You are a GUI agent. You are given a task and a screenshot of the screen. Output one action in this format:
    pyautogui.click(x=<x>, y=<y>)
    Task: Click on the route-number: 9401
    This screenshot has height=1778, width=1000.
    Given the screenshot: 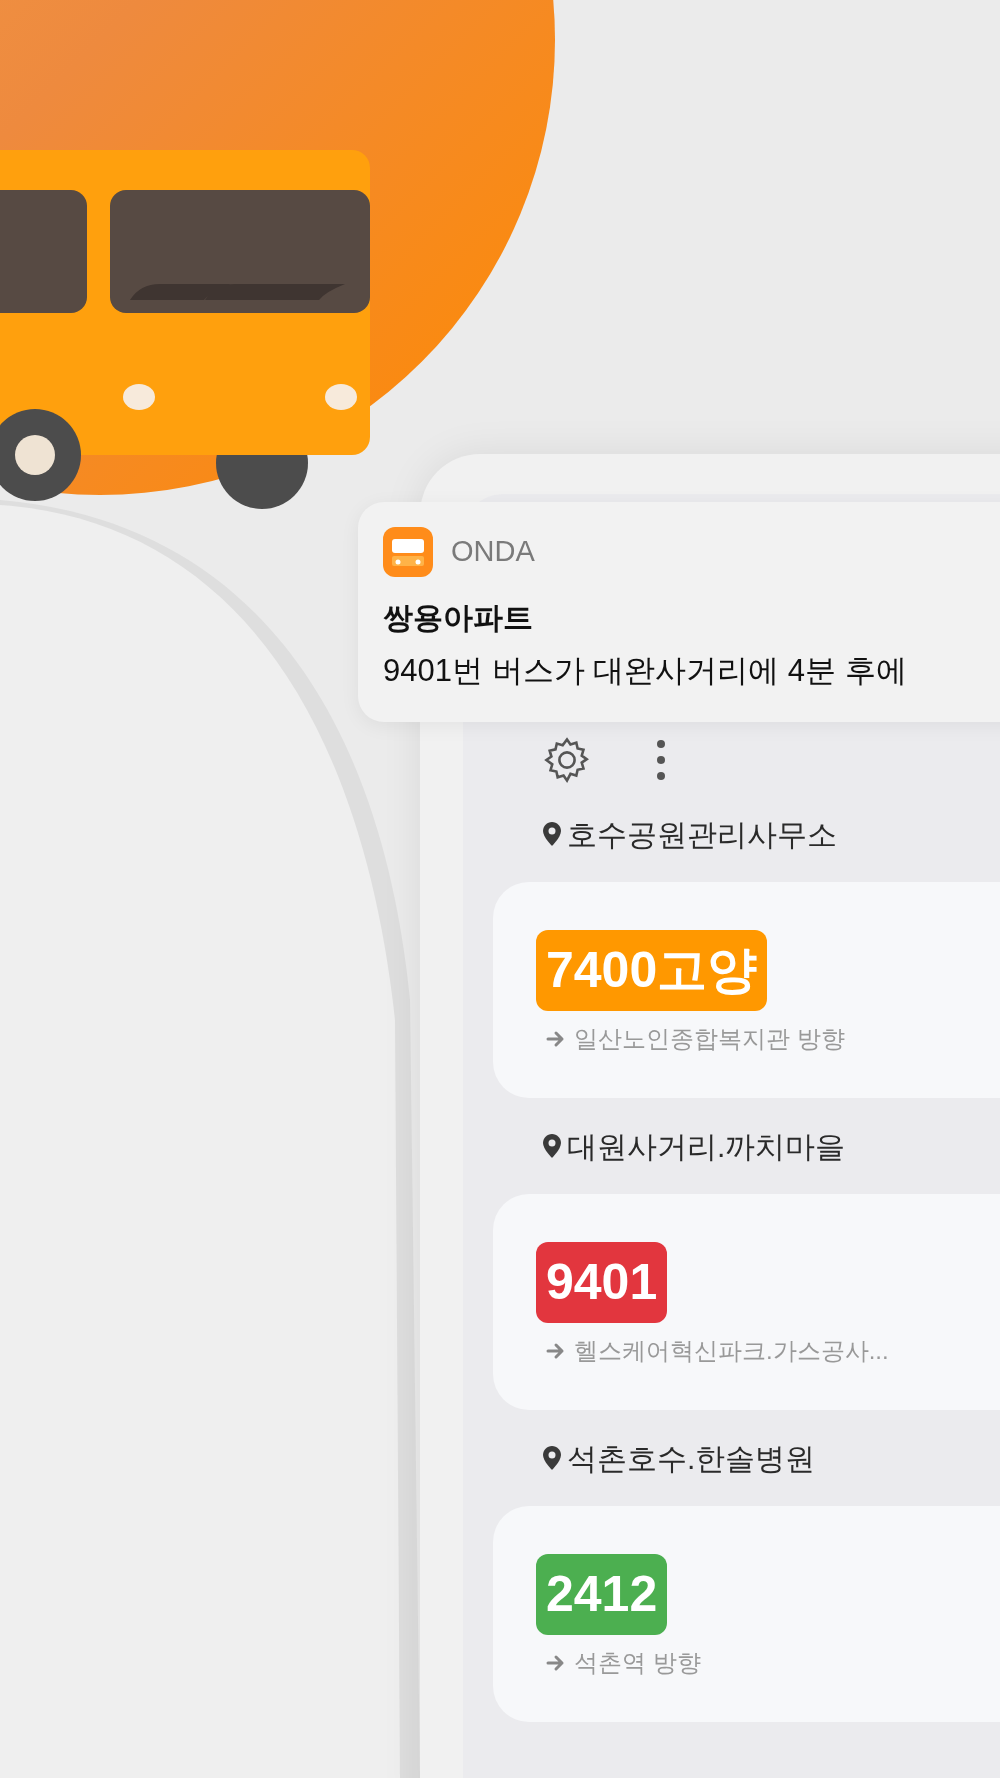 What is the action you would take?
    pyautogui.click(x=602, y=1282)
    